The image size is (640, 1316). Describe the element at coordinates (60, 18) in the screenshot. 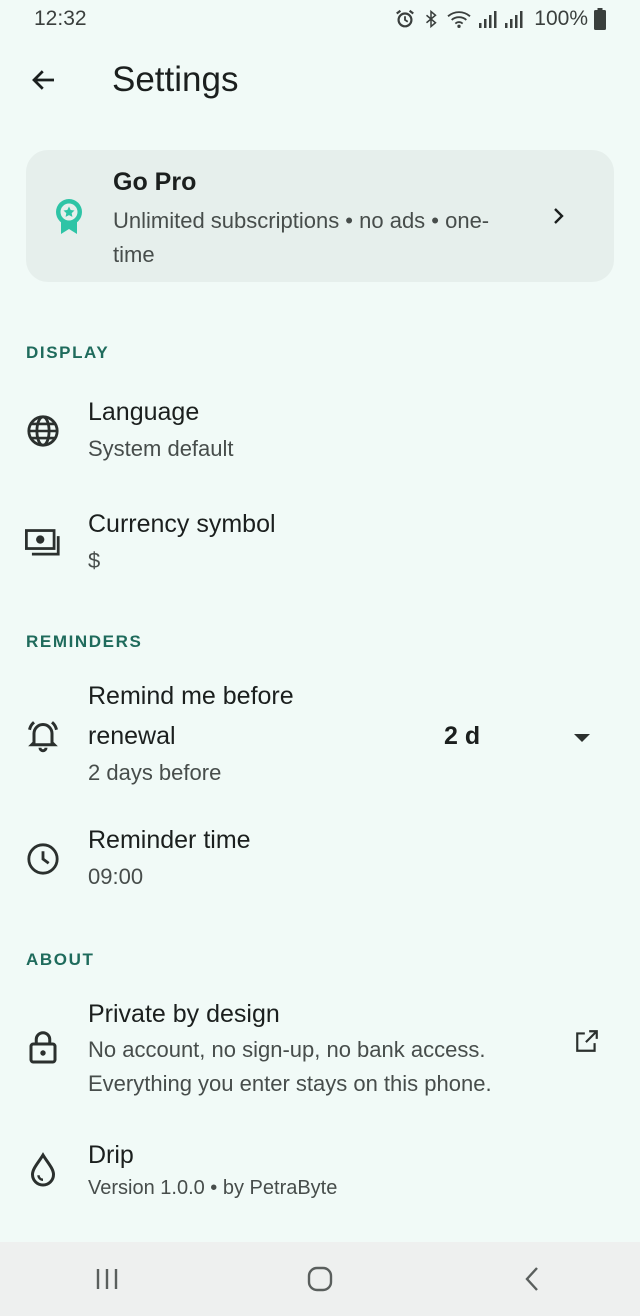

I see `status-time: 12:32` at that location.